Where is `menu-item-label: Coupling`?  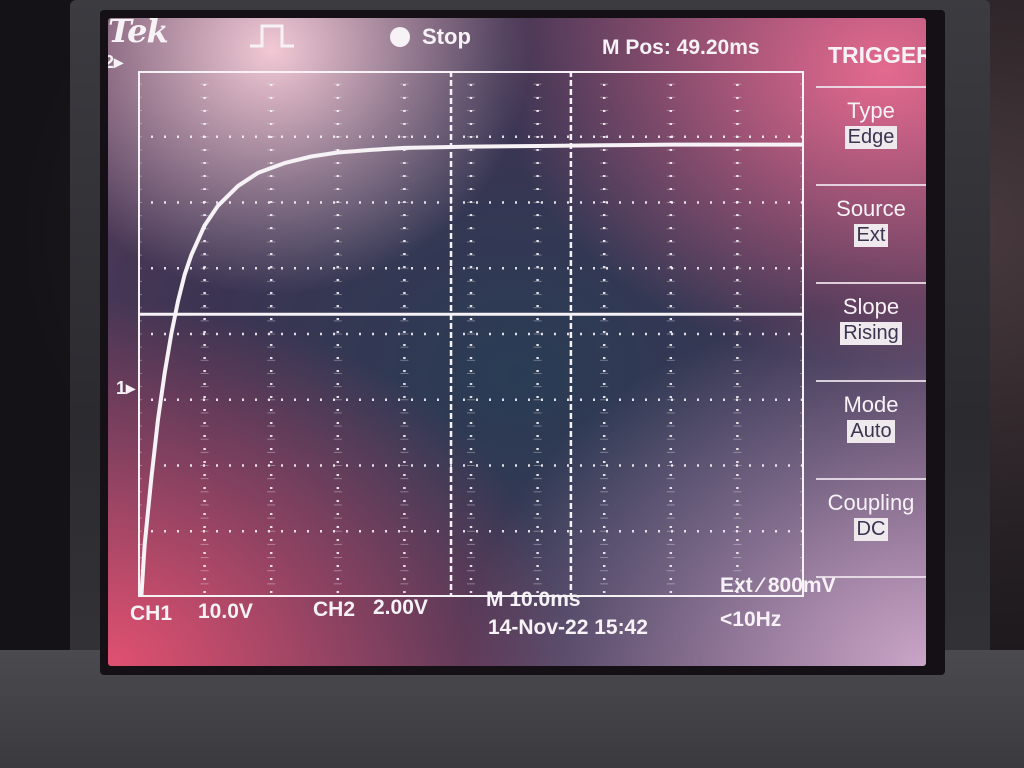
menu-item-label: Coupling is located at coordinates (871, 502).